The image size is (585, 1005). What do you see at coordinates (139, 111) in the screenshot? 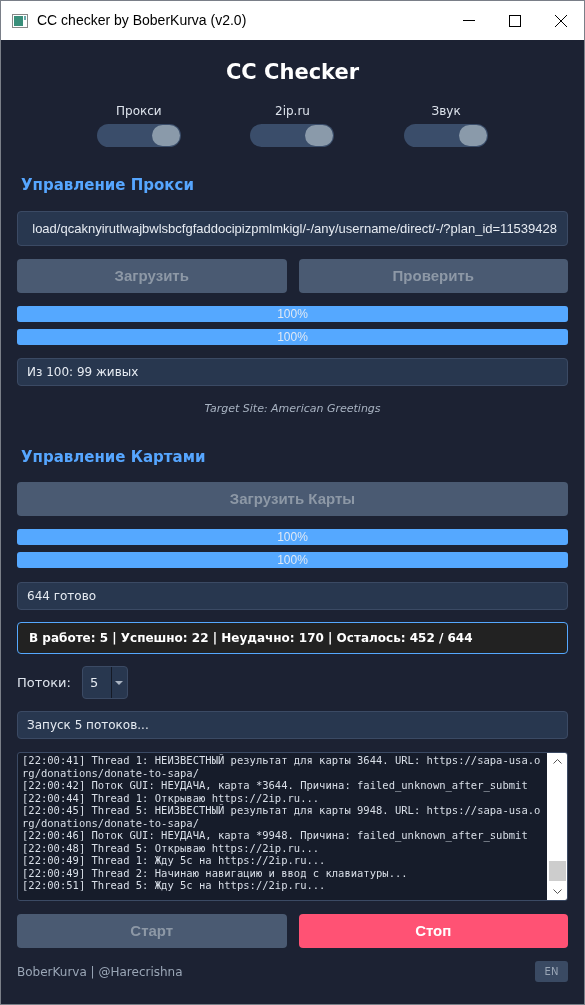
I see `toggle-label: Прокси` at bounding box center [139, 111].